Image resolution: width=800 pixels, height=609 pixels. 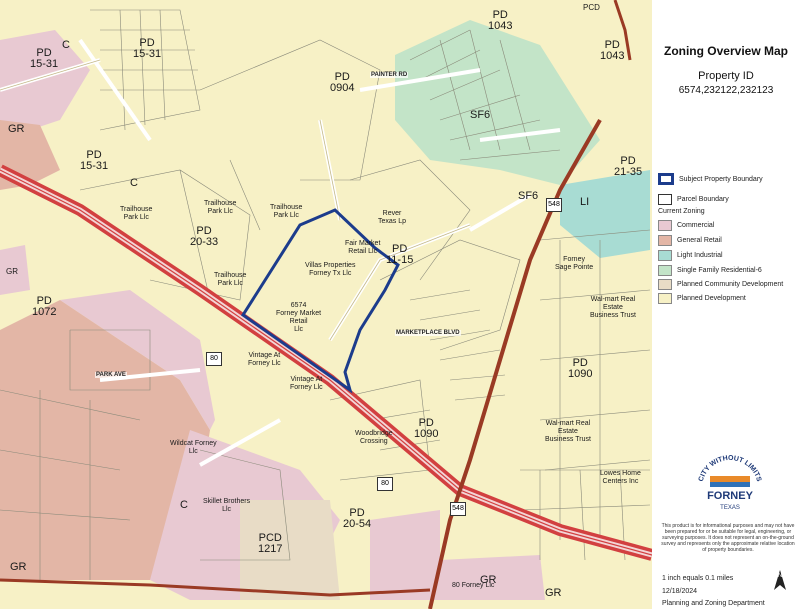 I want to click on zone-label: LI, so click(x=585, y=202).